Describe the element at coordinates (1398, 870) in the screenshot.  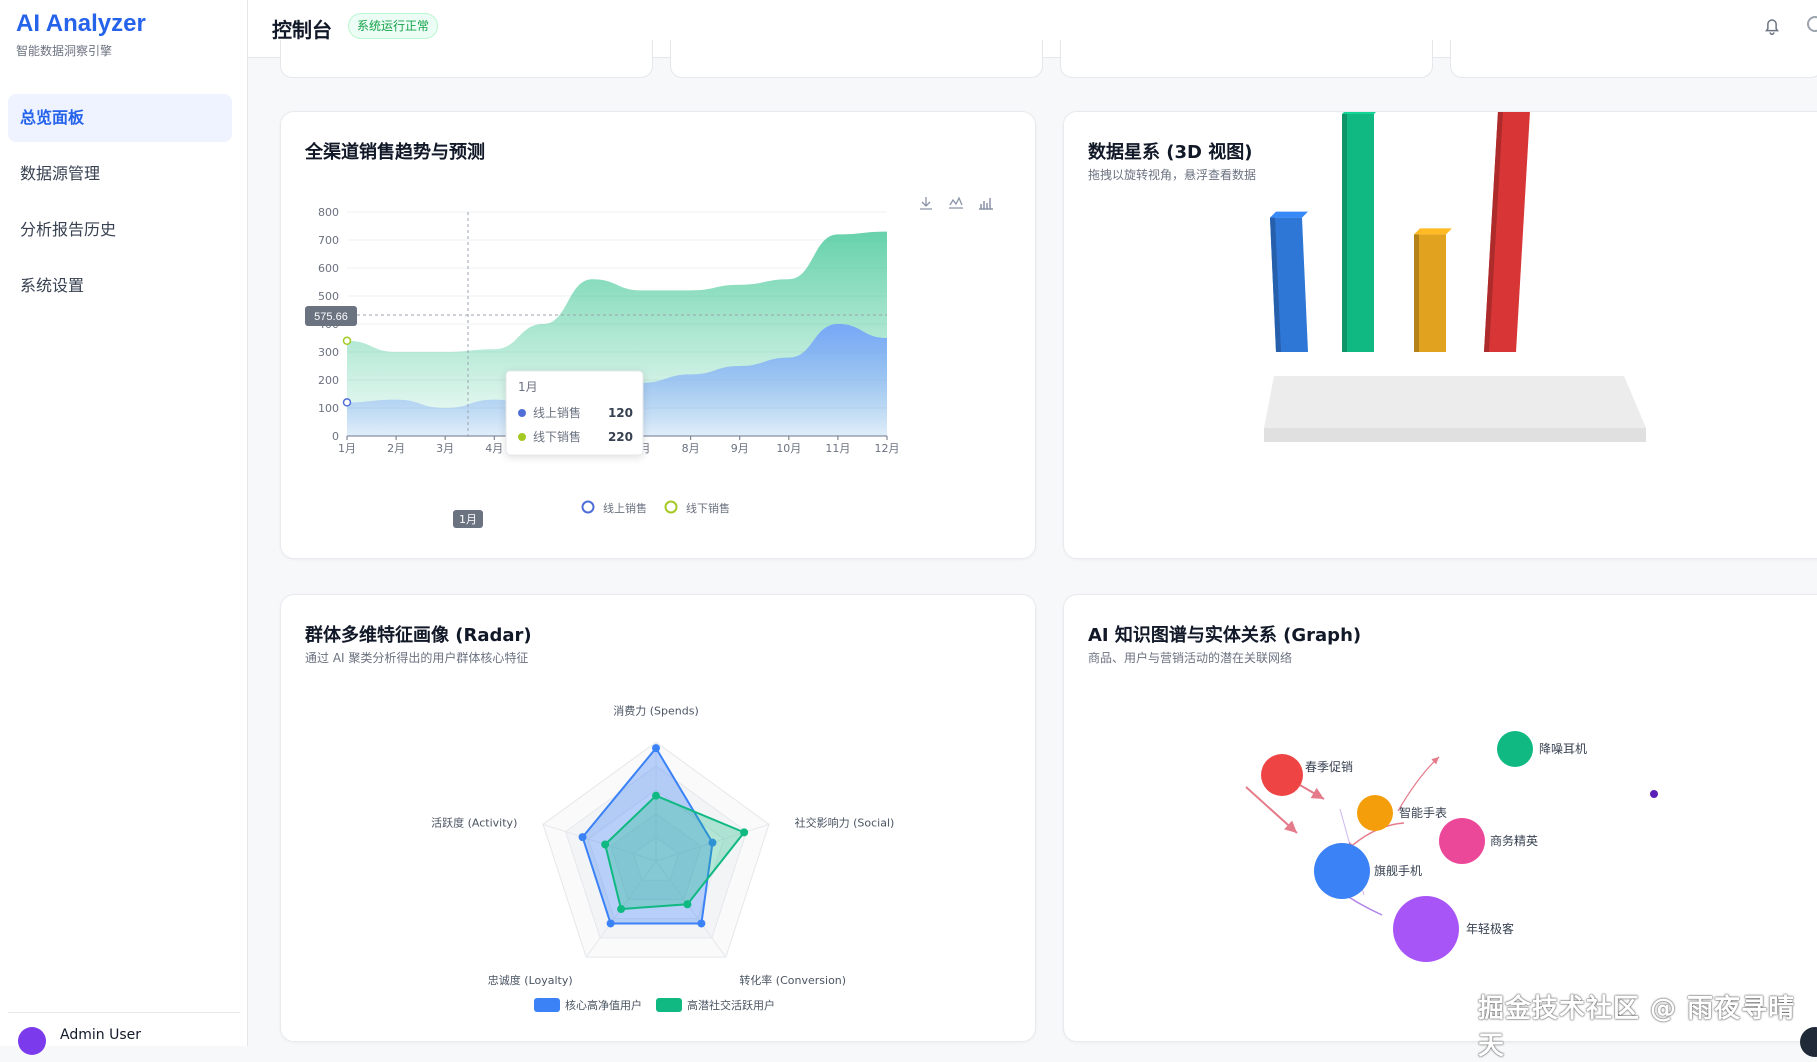
I see `graph-node-label: 旗舰手机` at that location.